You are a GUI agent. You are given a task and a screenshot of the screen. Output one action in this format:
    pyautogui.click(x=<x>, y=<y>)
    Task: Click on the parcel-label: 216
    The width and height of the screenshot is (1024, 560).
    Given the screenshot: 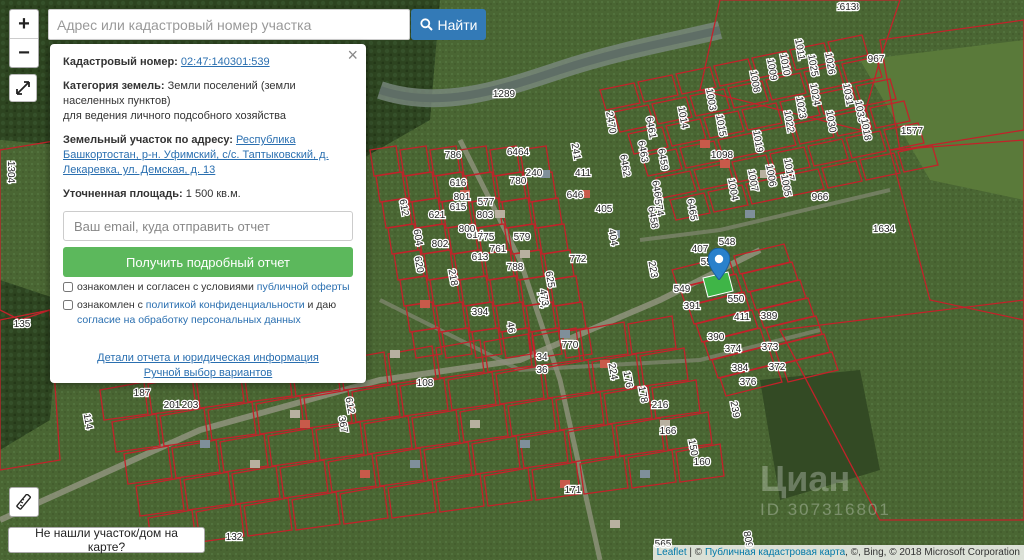 What is the action you would take?
    pyautogui.click(x=660, y=405)
    